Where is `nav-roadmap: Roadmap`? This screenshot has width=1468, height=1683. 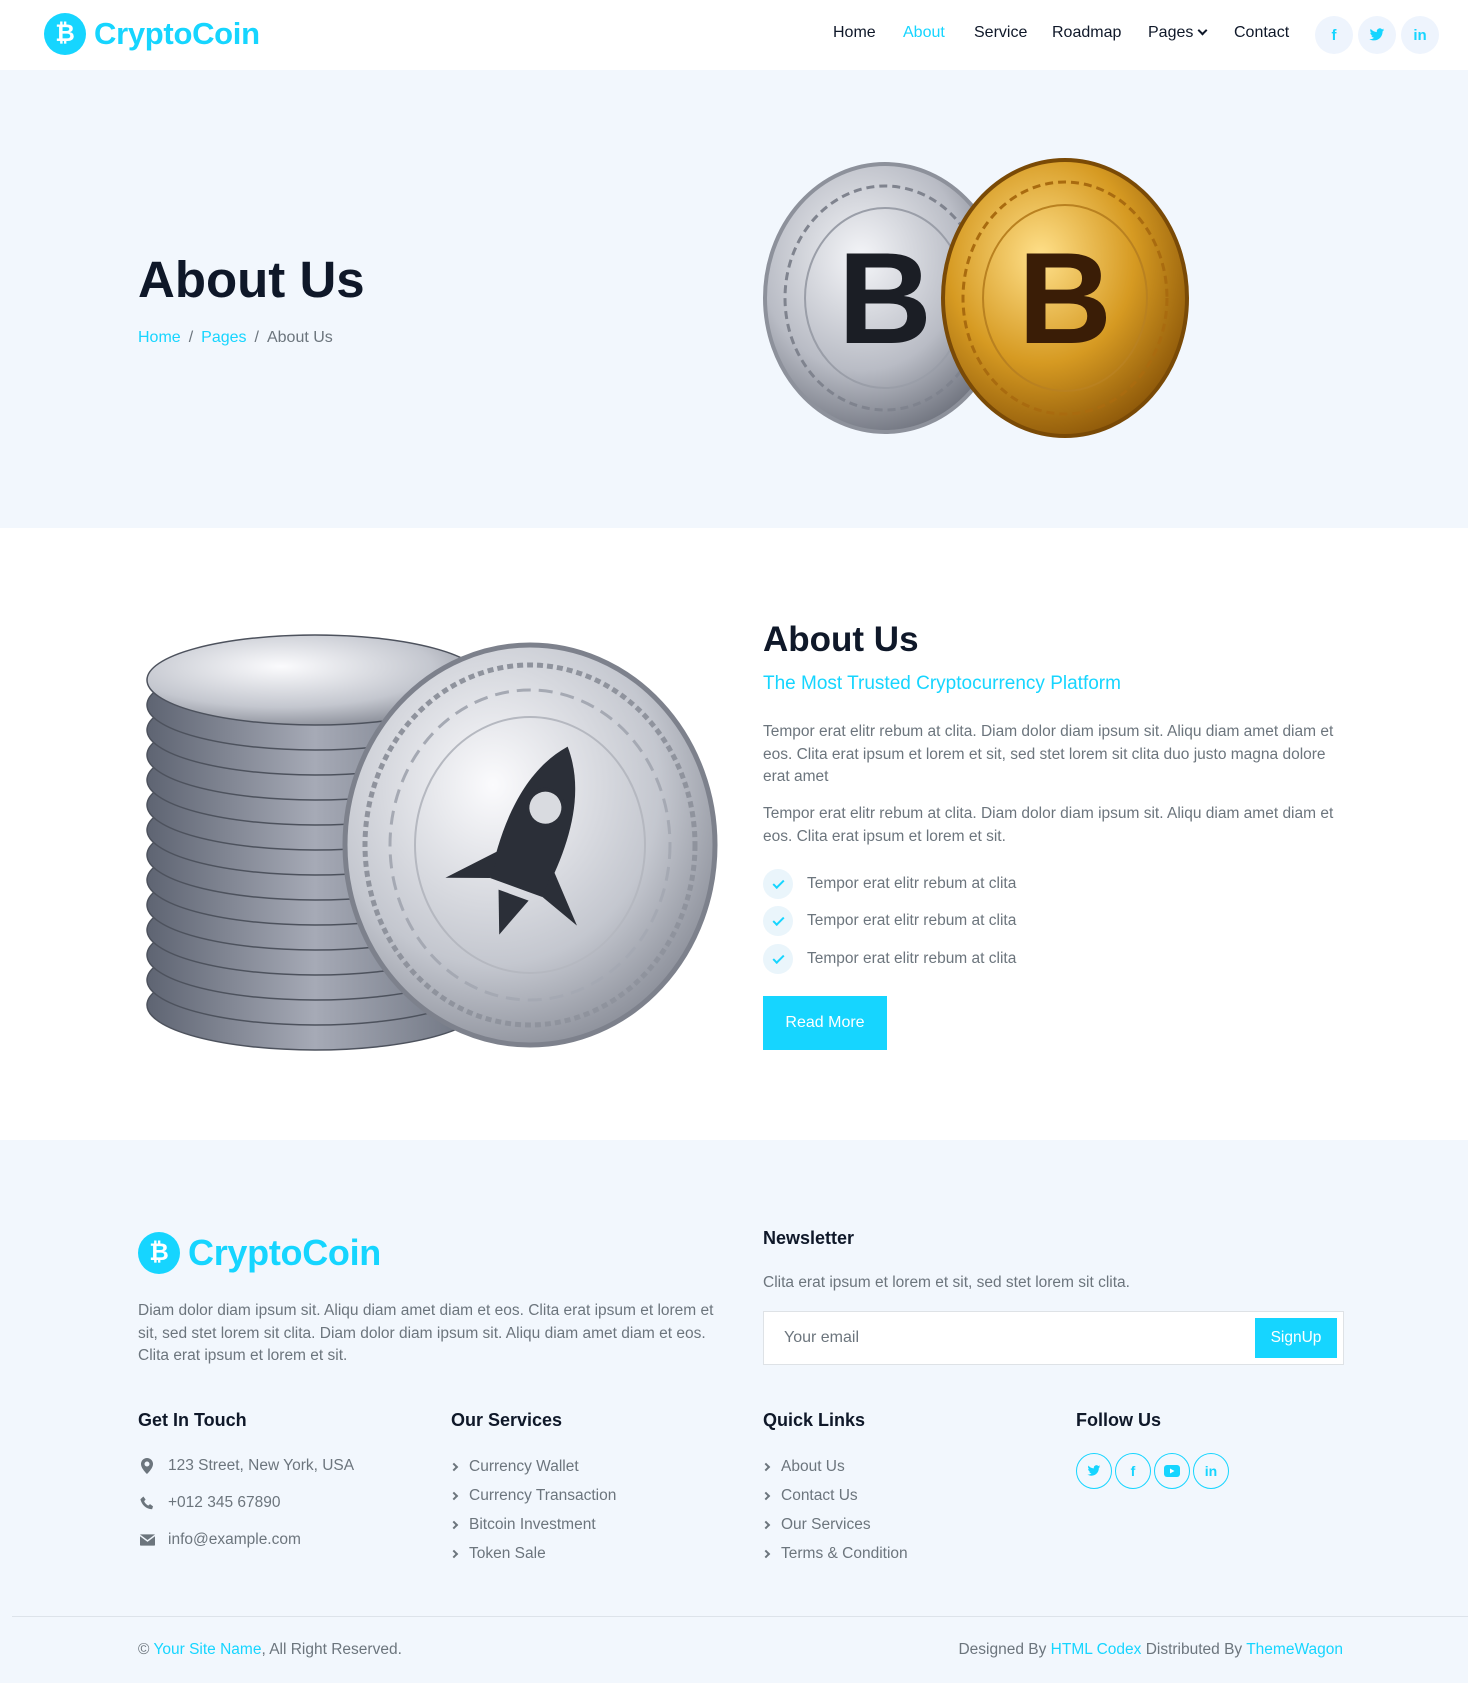
nav-roadmap: Roadmap is located at coordinates (1086, 33).